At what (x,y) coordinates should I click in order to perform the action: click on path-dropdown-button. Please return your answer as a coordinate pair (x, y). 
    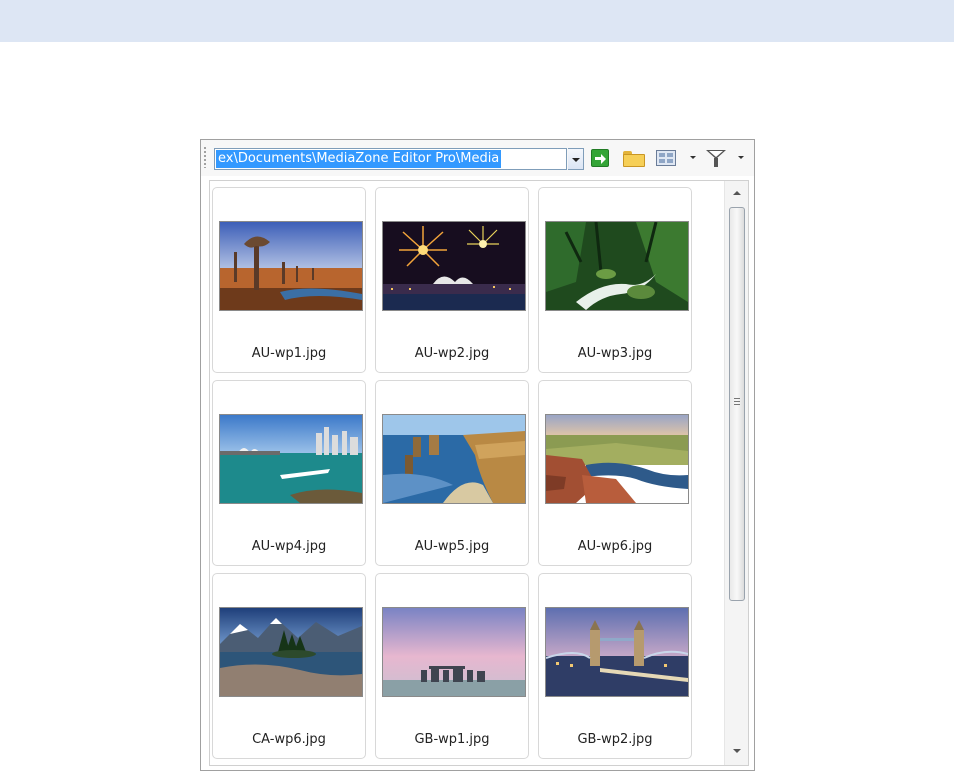
    Looking at the image, I should click on (576, 159).